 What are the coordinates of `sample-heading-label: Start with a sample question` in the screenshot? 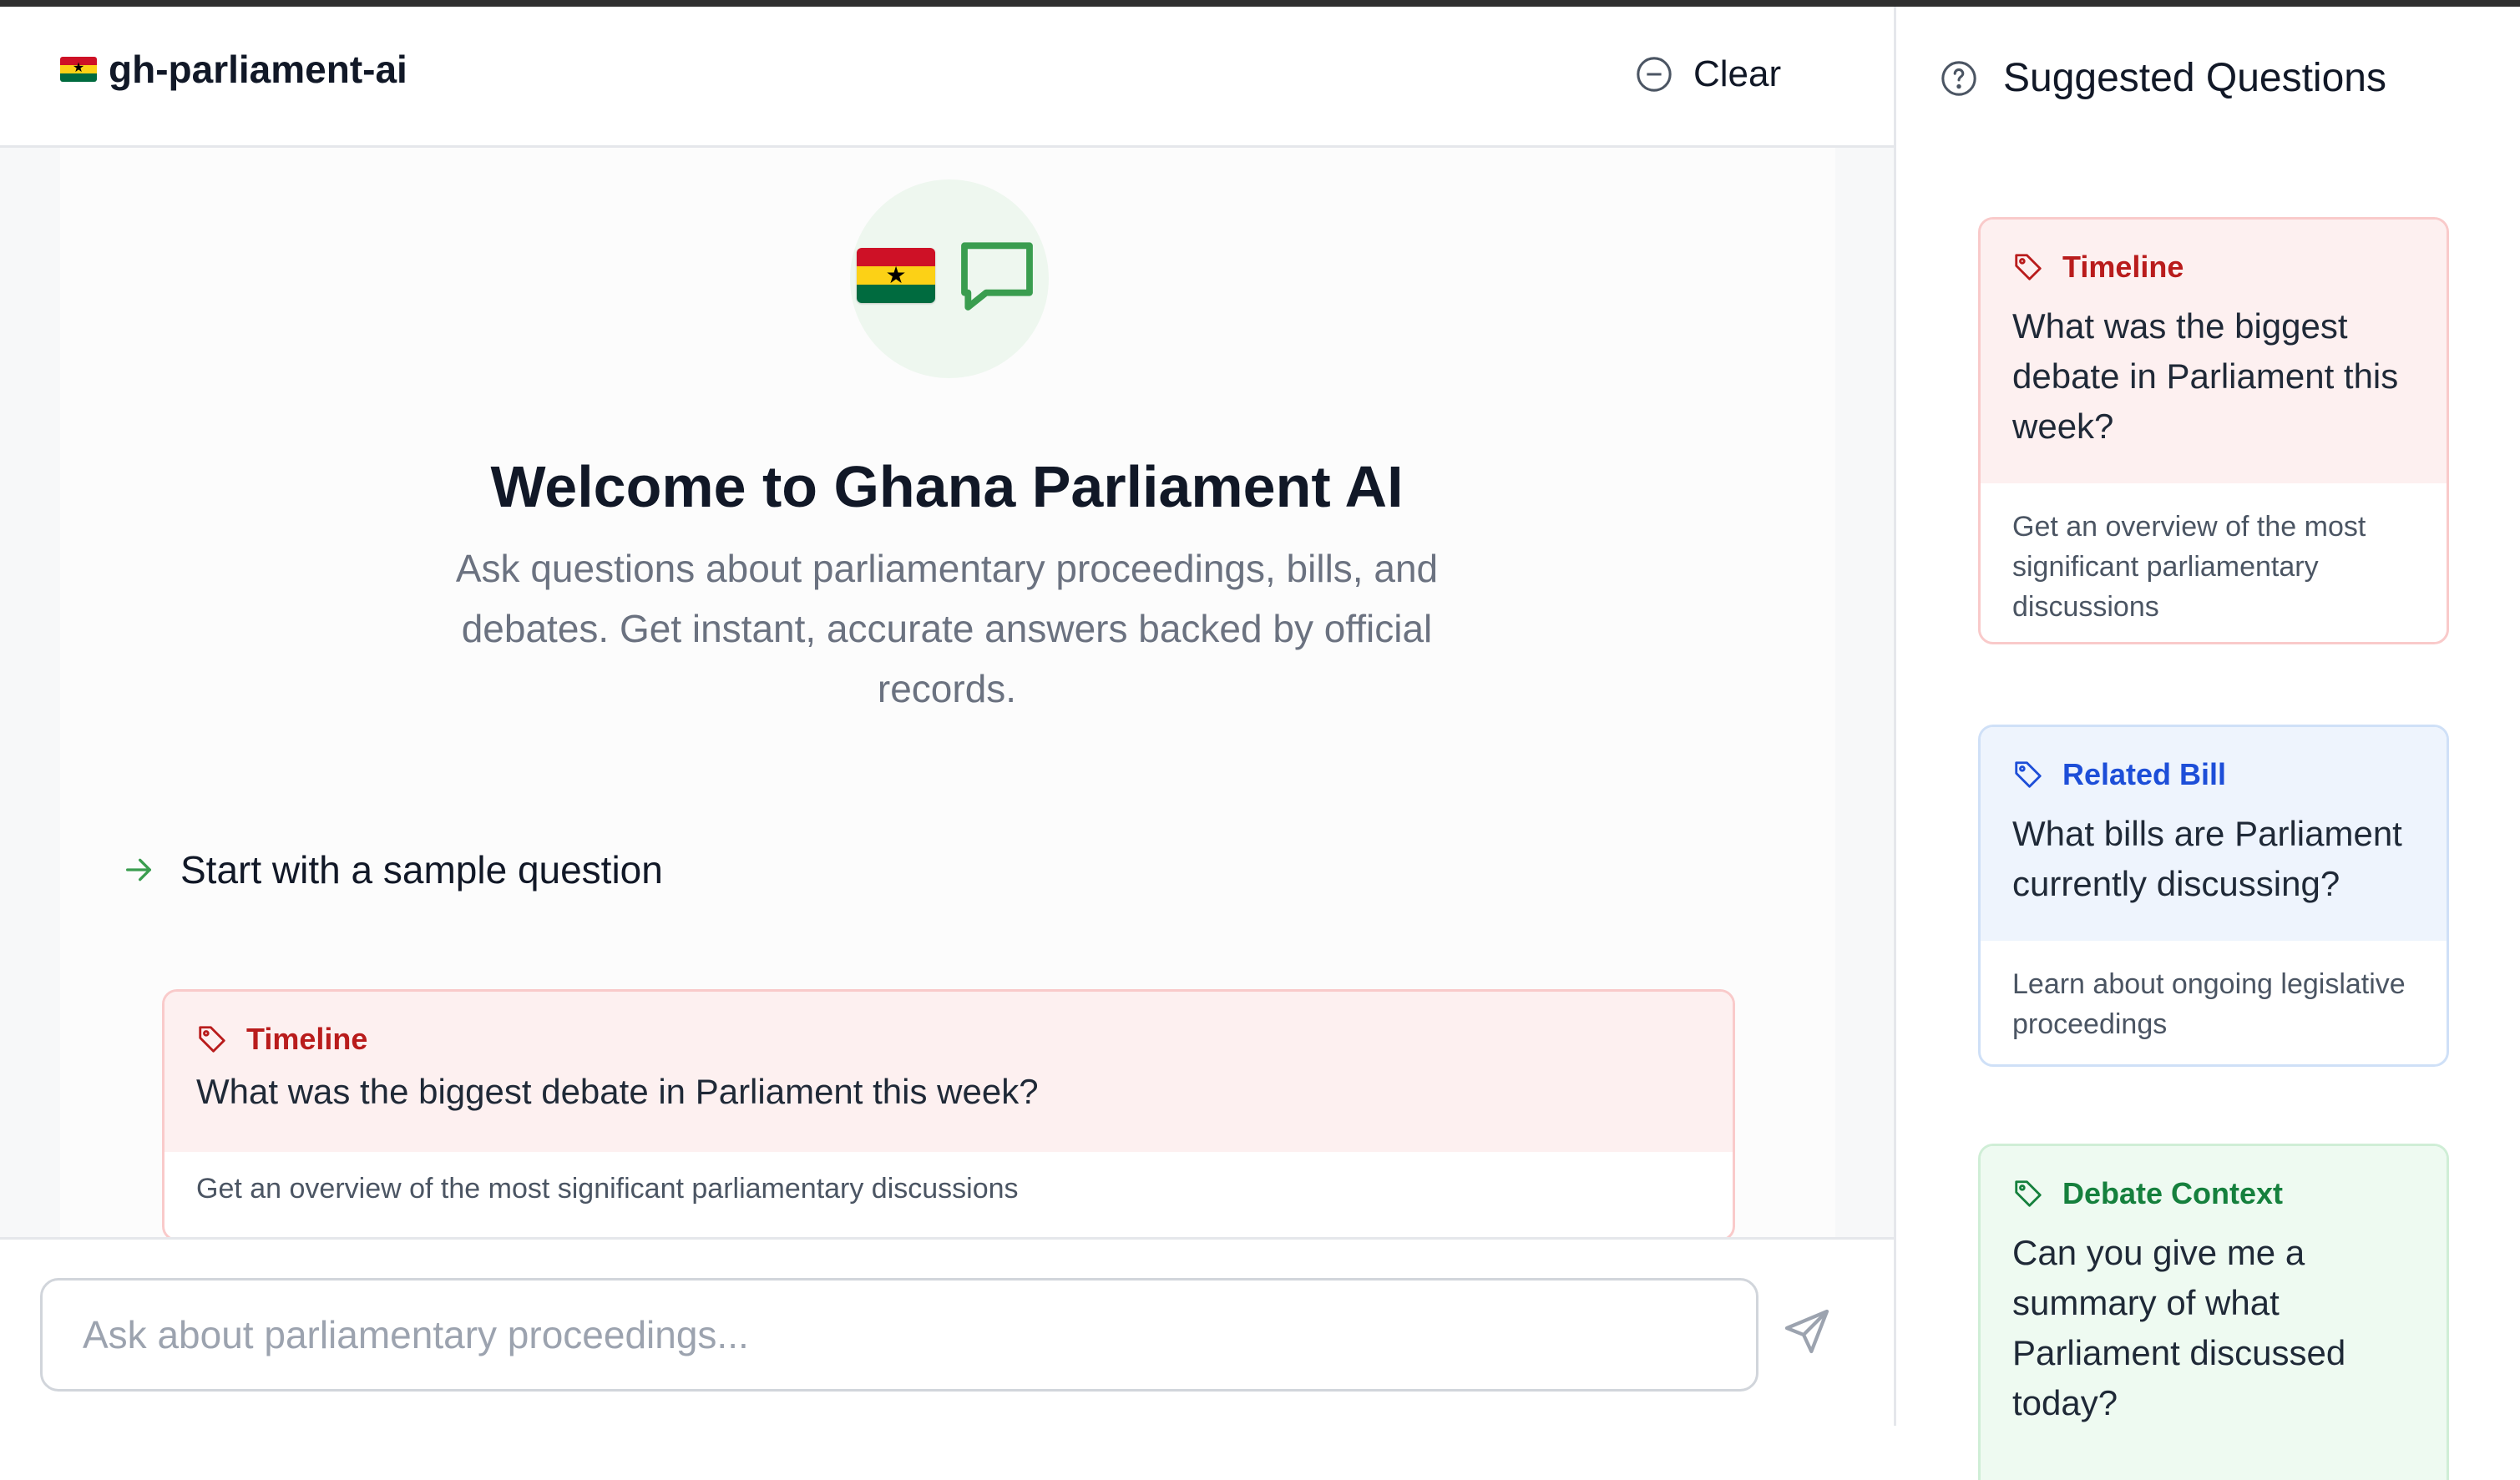 It's located at (421, 870).